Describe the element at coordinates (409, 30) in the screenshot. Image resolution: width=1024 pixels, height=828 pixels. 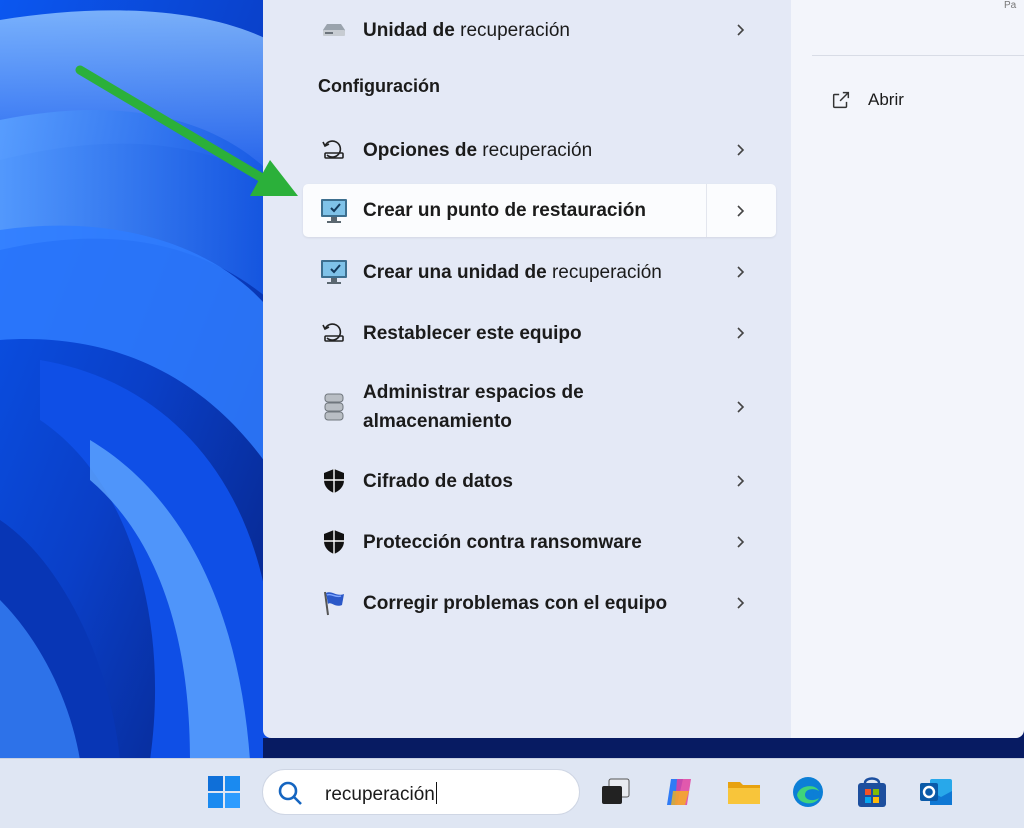
I see `item-title-bold: Unidad de` at that location.